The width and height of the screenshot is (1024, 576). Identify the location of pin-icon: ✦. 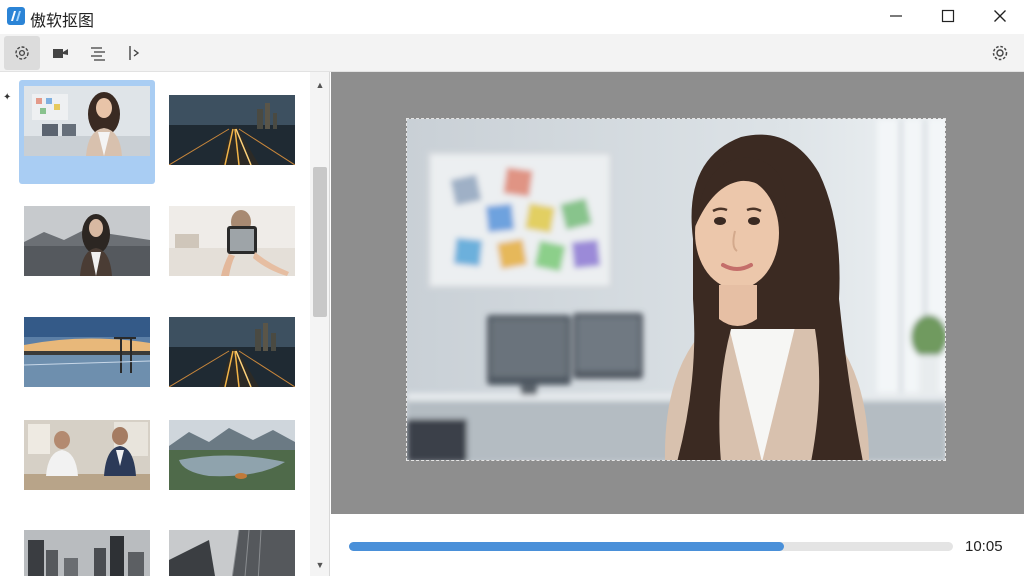
(7, 97).